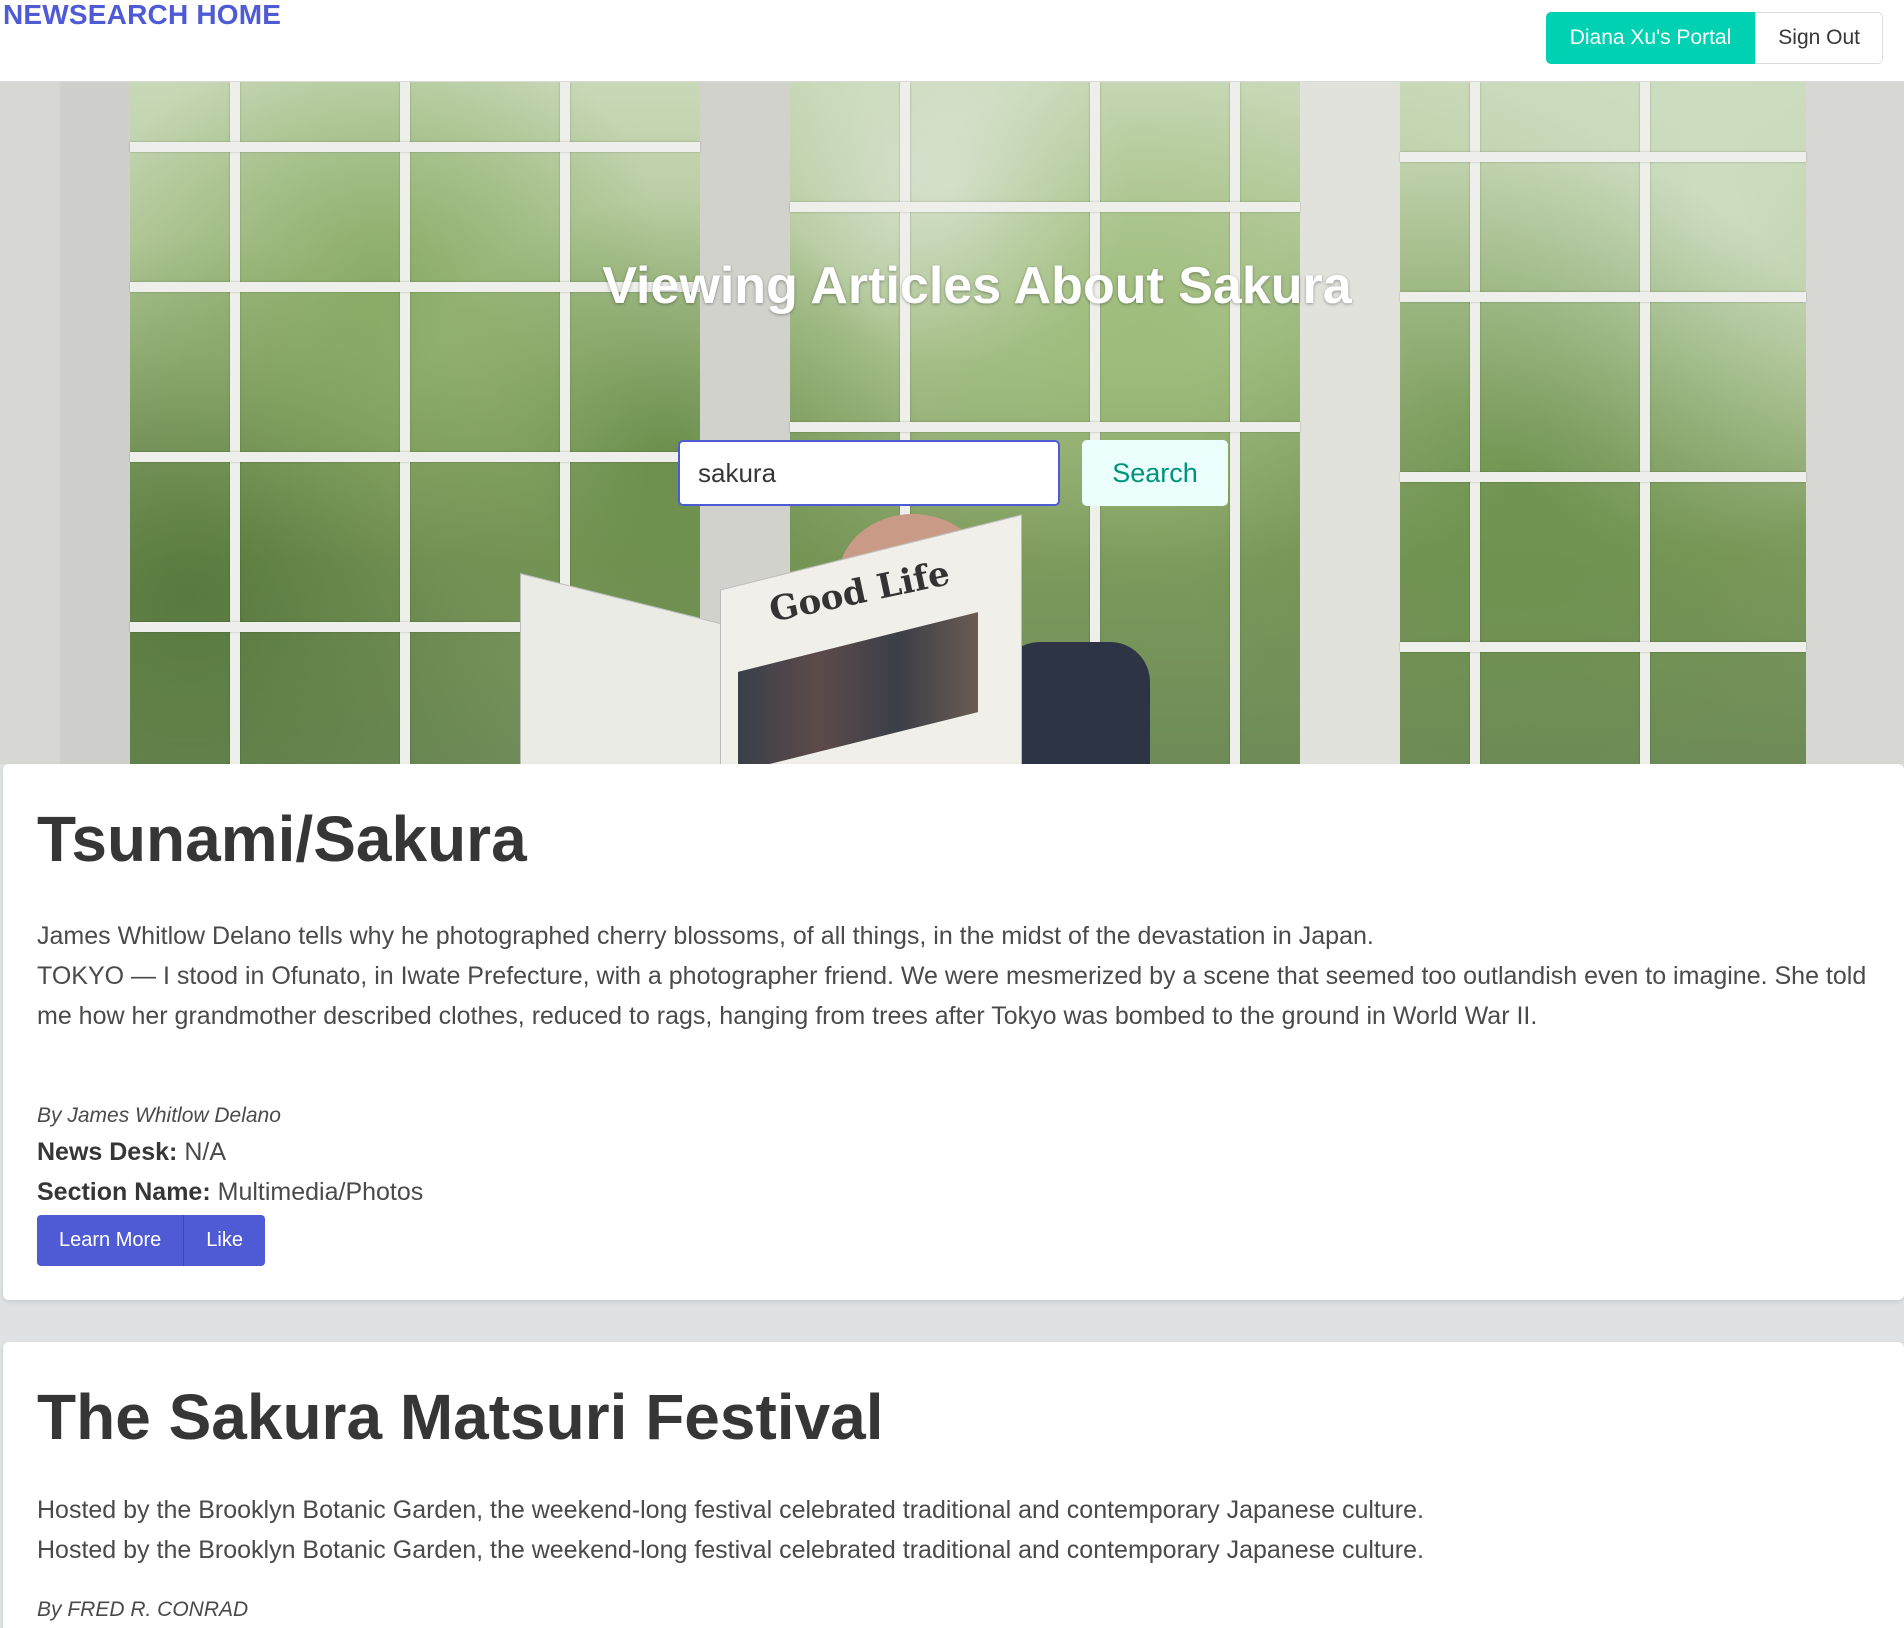 This screenshot has width=1904, height=1628. I want to click on page-title: Viewing Articles About Sakura, so click(977, 286).